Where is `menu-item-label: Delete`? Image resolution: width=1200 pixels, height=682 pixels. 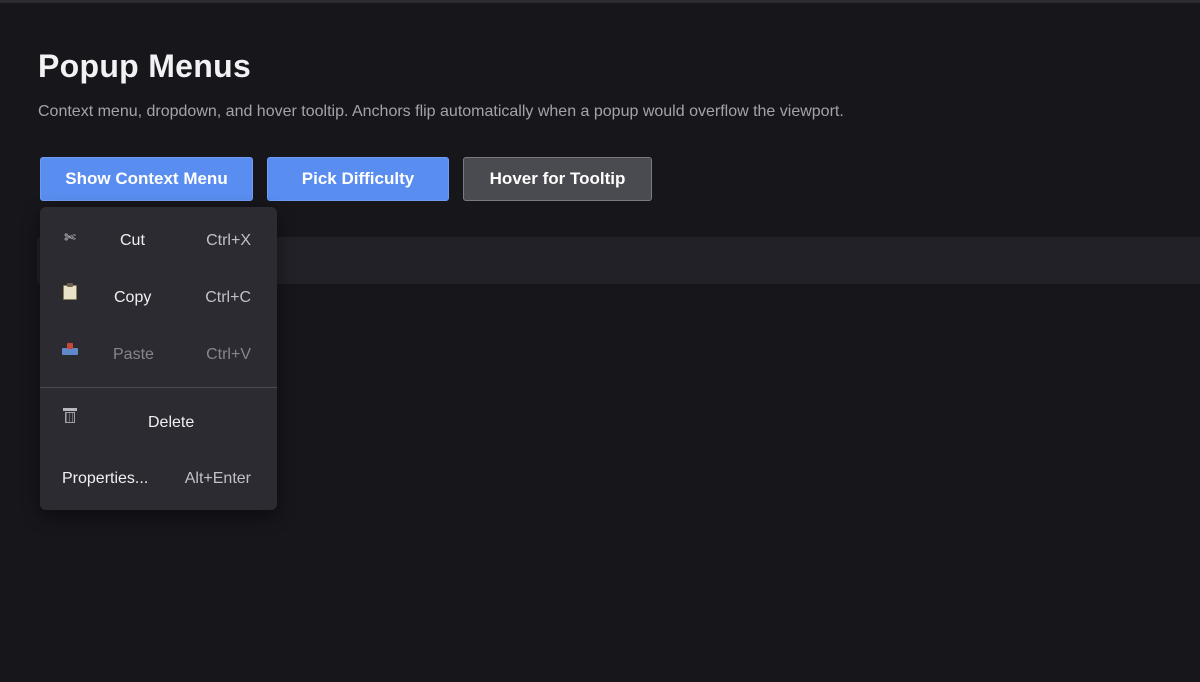 menu-item-label: Delete is located at coordinates (171, 422).